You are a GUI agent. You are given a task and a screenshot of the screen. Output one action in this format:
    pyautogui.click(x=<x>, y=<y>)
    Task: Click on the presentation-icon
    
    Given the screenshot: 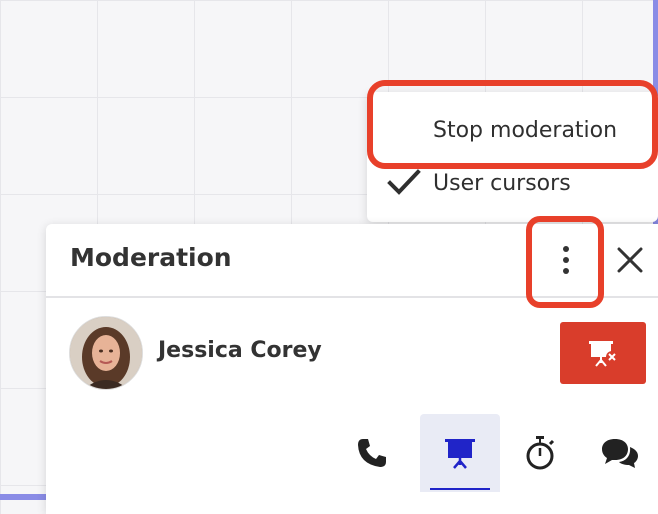 What is the action you would take?
    pyautogui.click(x=460, y=454)
    